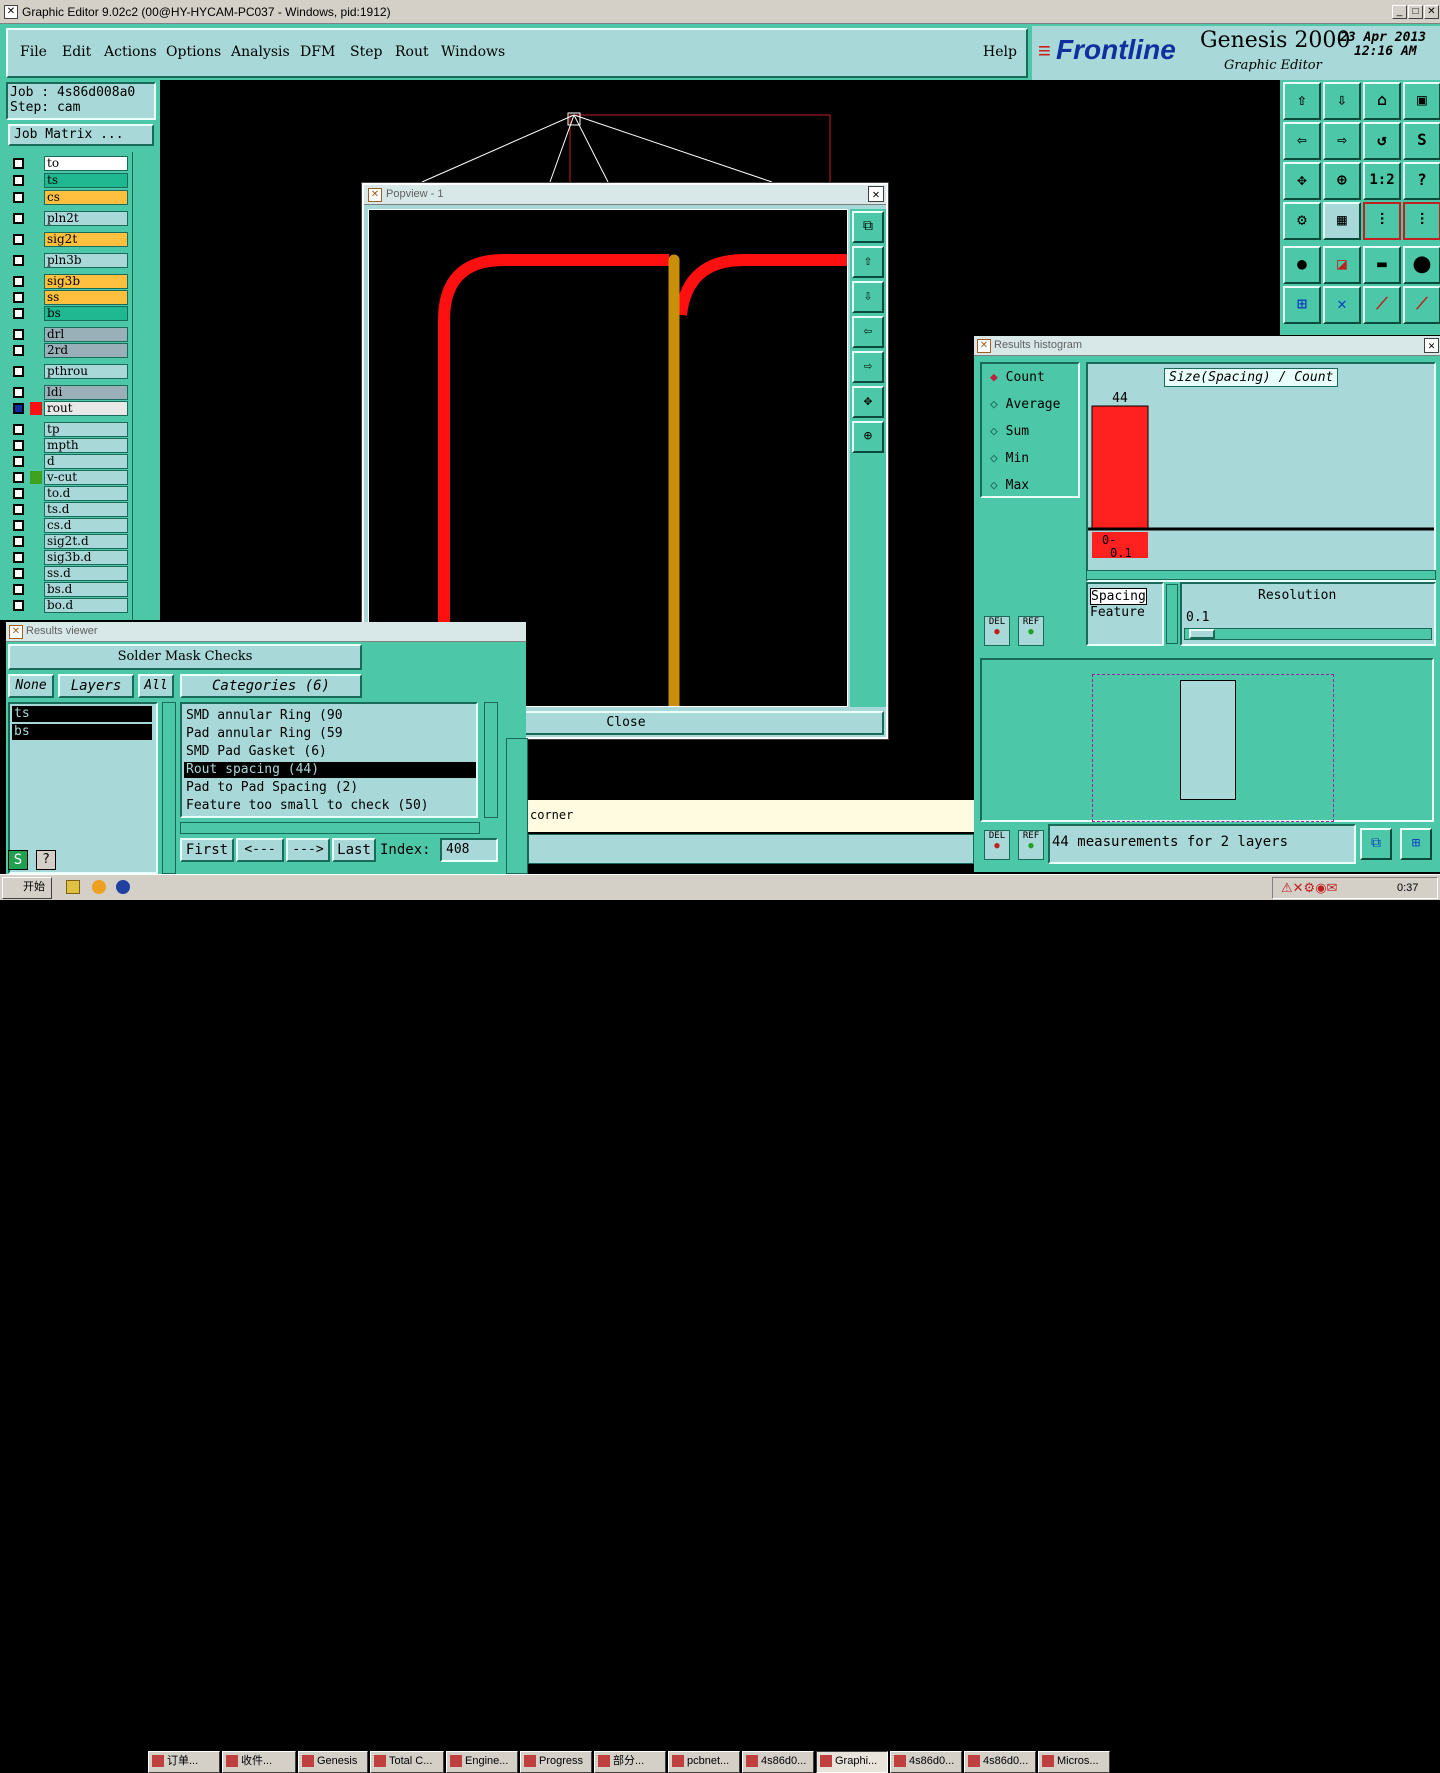 Image resolution: width=1440 pixels, height=1773 pixels. Describe the element at coordinates (1342, 305) in the screenshot. I see `cross-icon: ✕` at that location.